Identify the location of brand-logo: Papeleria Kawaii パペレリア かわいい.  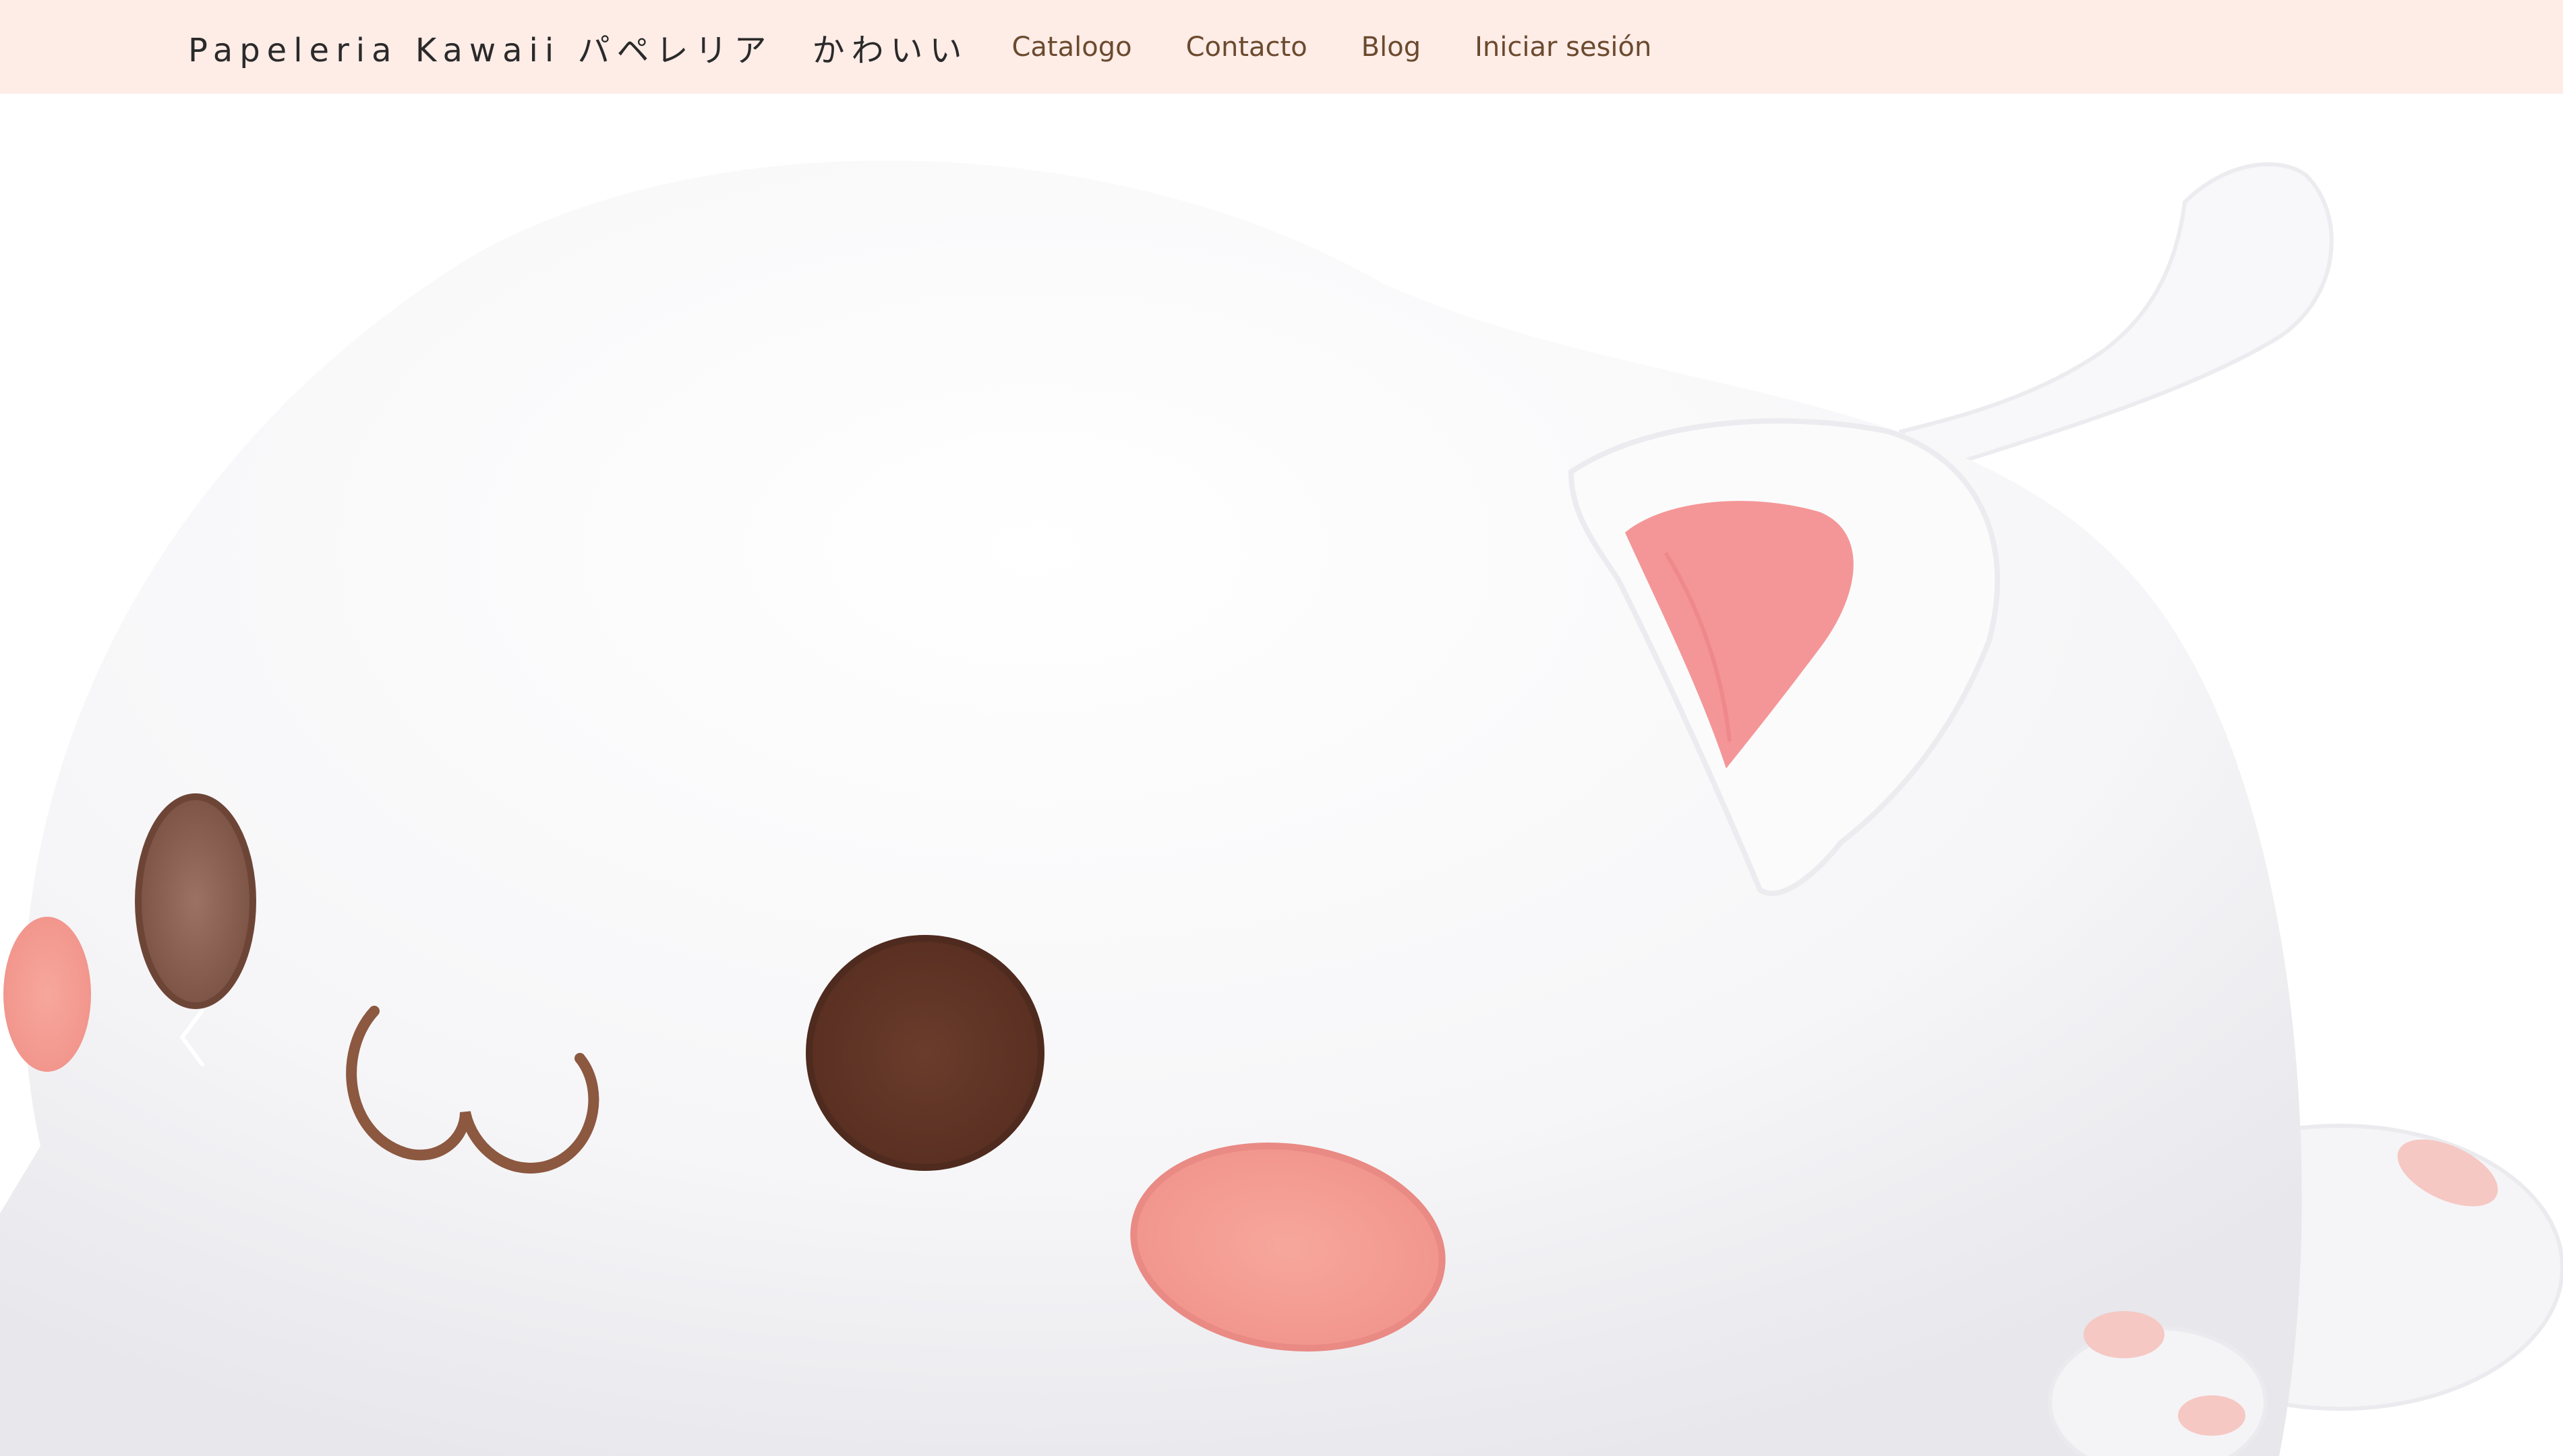
(578, 47).